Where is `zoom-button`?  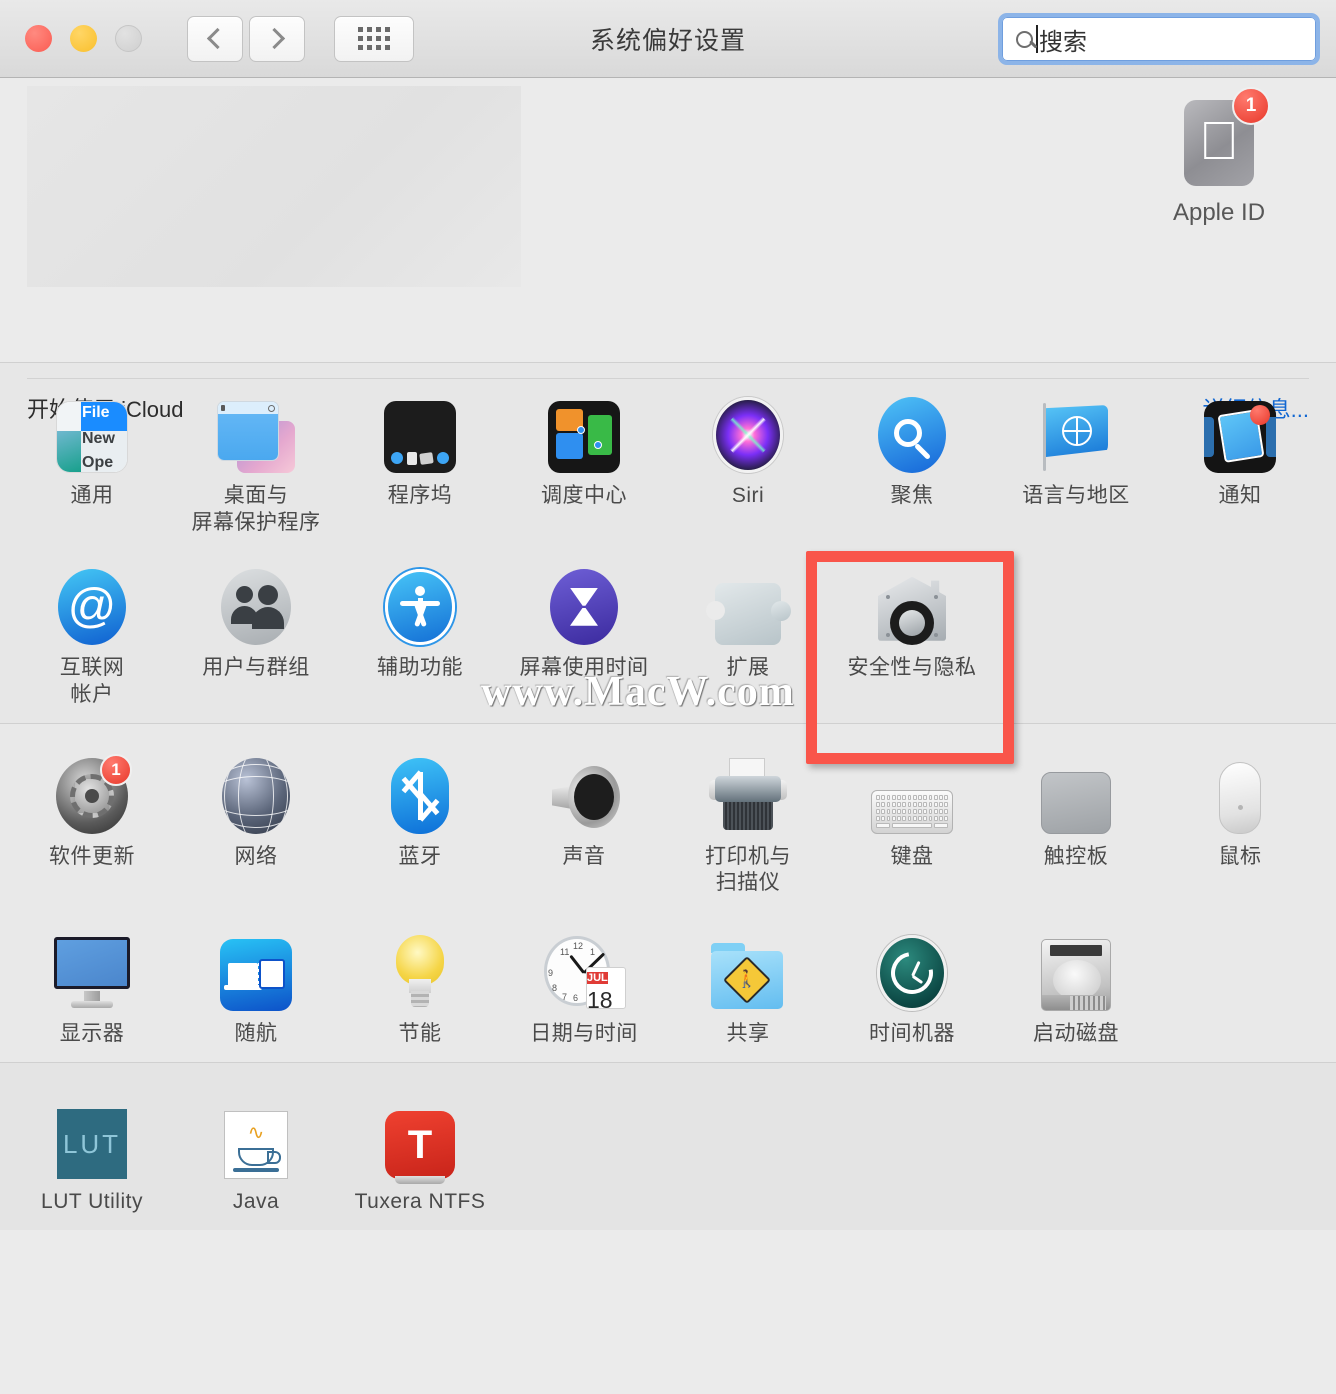 zoom-button is located at coordinates (128, 38).